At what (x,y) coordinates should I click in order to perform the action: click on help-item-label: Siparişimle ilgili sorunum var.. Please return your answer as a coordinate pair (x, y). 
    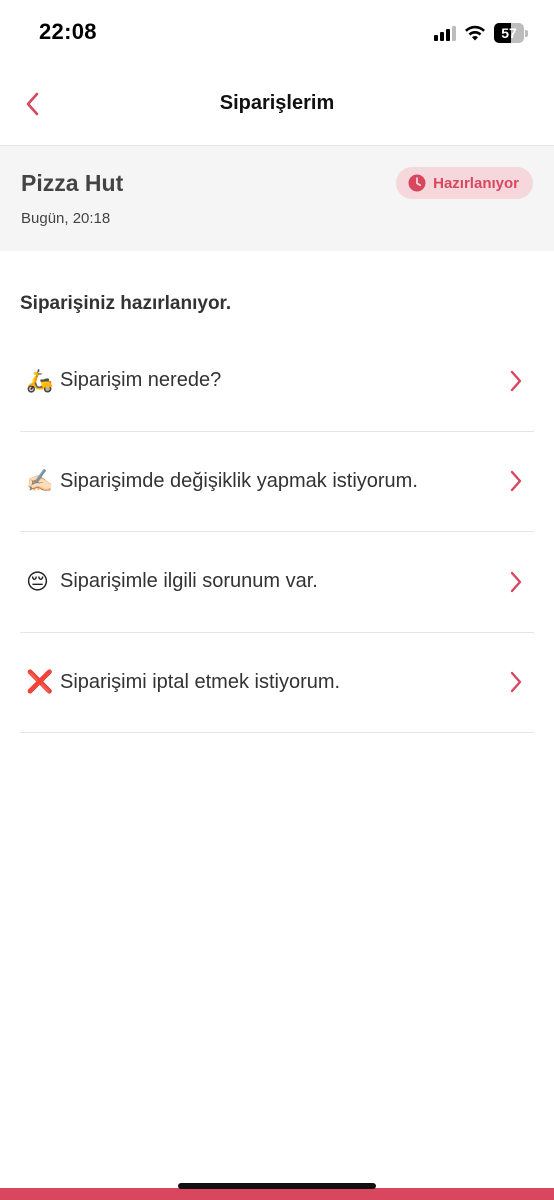
    Looking at the image, I should click on (189, 581).